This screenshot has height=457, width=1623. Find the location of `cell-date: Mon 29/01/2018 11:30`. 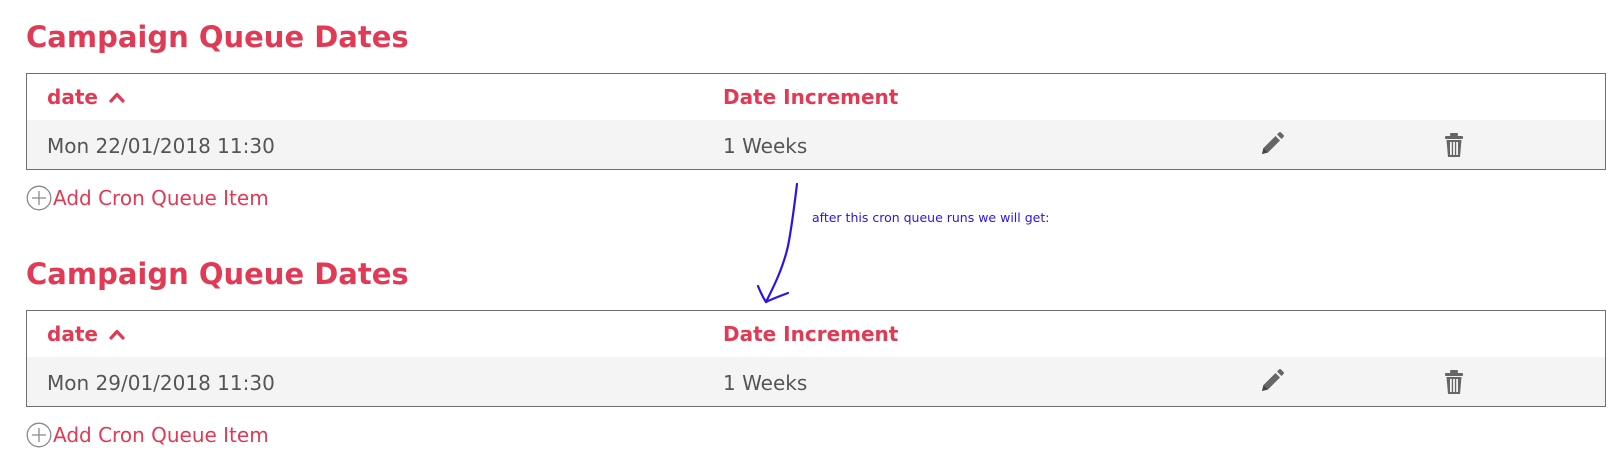

cell-date: Mon 29/01/2018 11:30 is located at coordinates (161, 383).